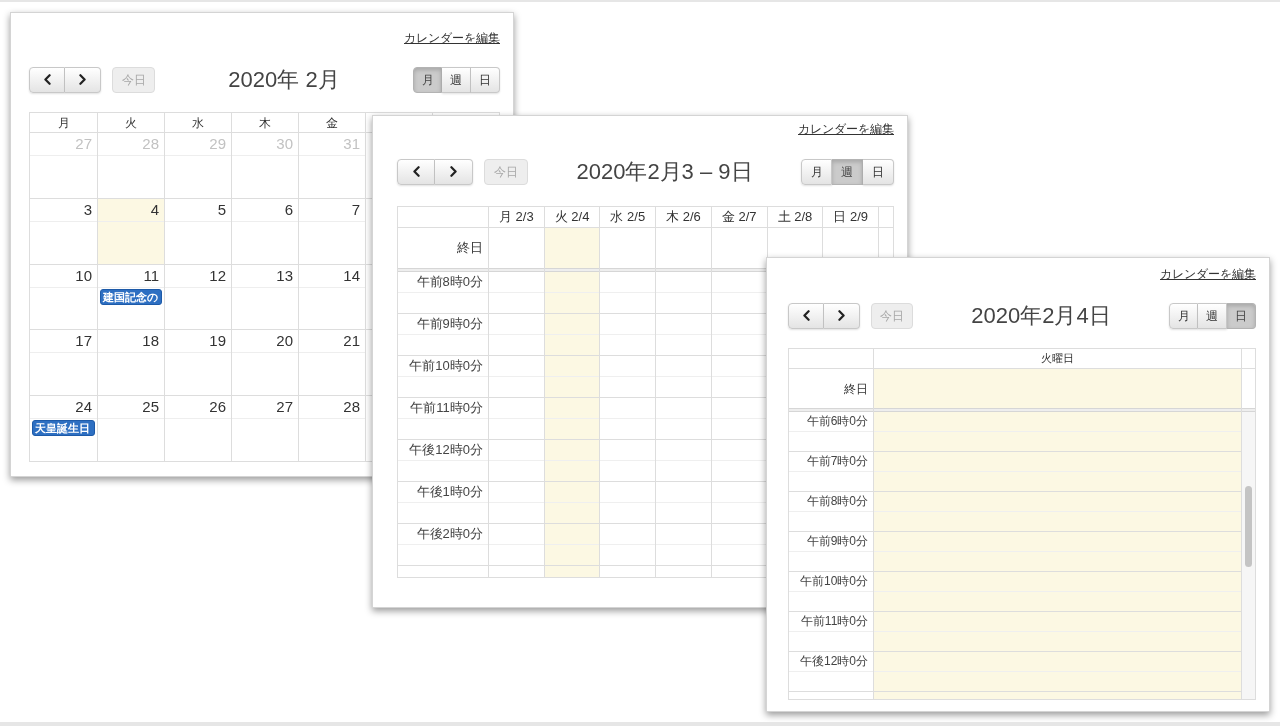  Describe the element at coordinates (351, 341) in the screenshot. I see `day-number: 21` at that location.